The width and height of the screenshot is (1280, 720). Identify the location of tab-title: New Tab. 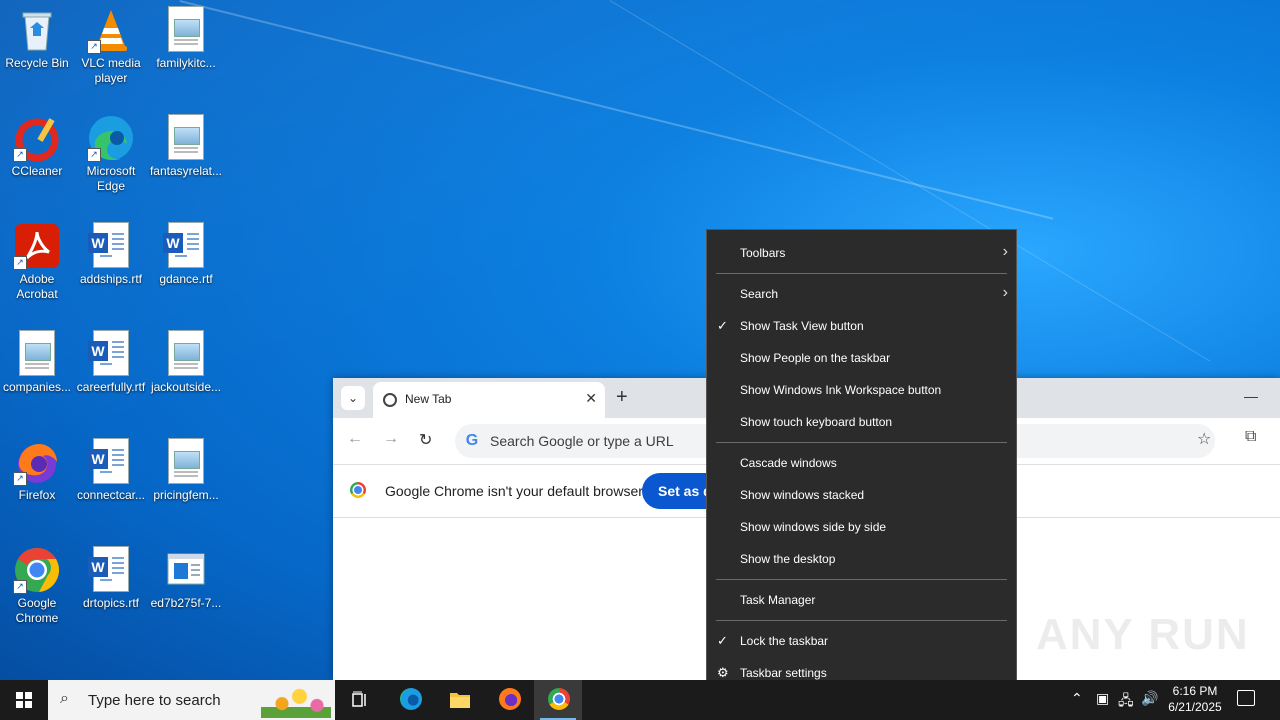
(428, 399).